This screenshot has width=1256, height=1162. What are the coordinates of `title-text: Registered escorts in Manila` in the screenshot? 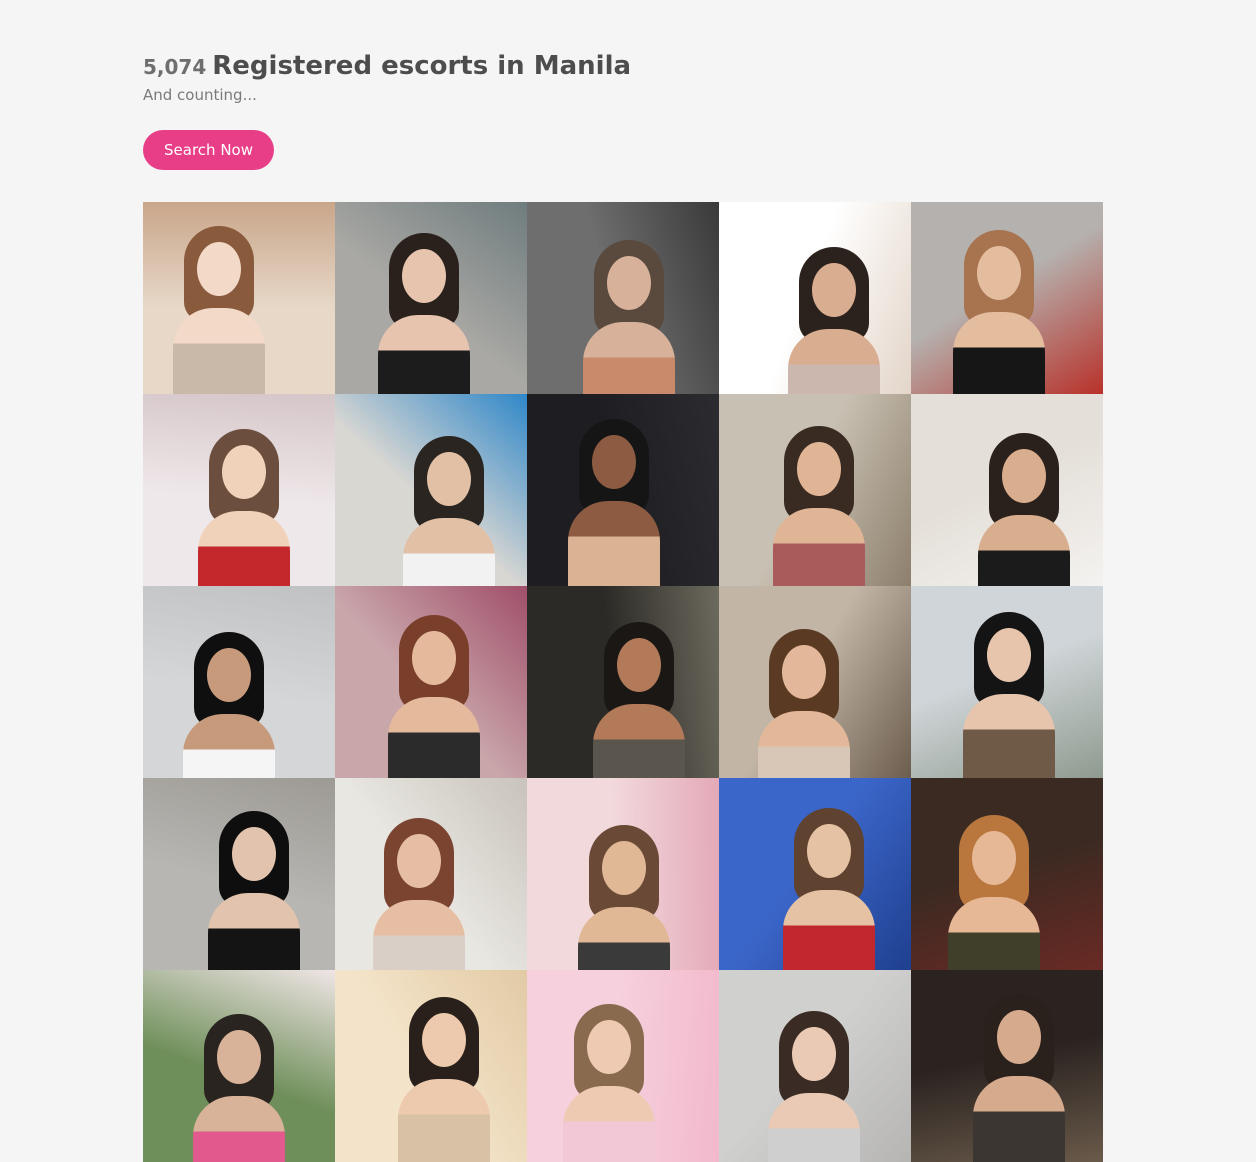 It's located at (422, 66).